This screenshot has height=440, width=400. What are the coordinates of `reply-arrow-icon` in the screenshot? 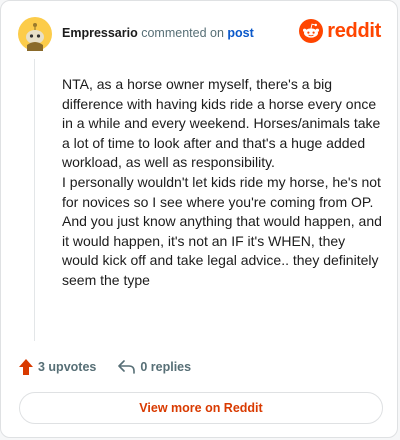 It's located at (127, 367).